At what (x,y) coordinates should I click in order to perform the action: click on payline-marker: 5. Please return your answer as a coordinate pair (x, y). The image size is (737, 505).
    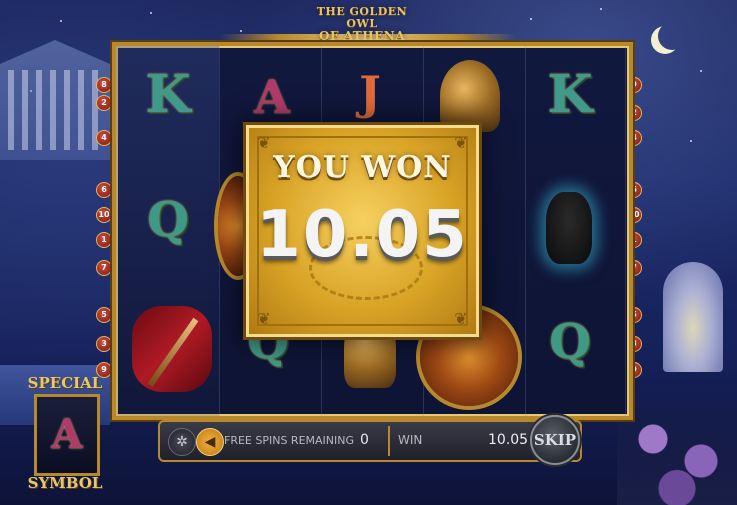
    Looking at the image, I should click on (104, 315).